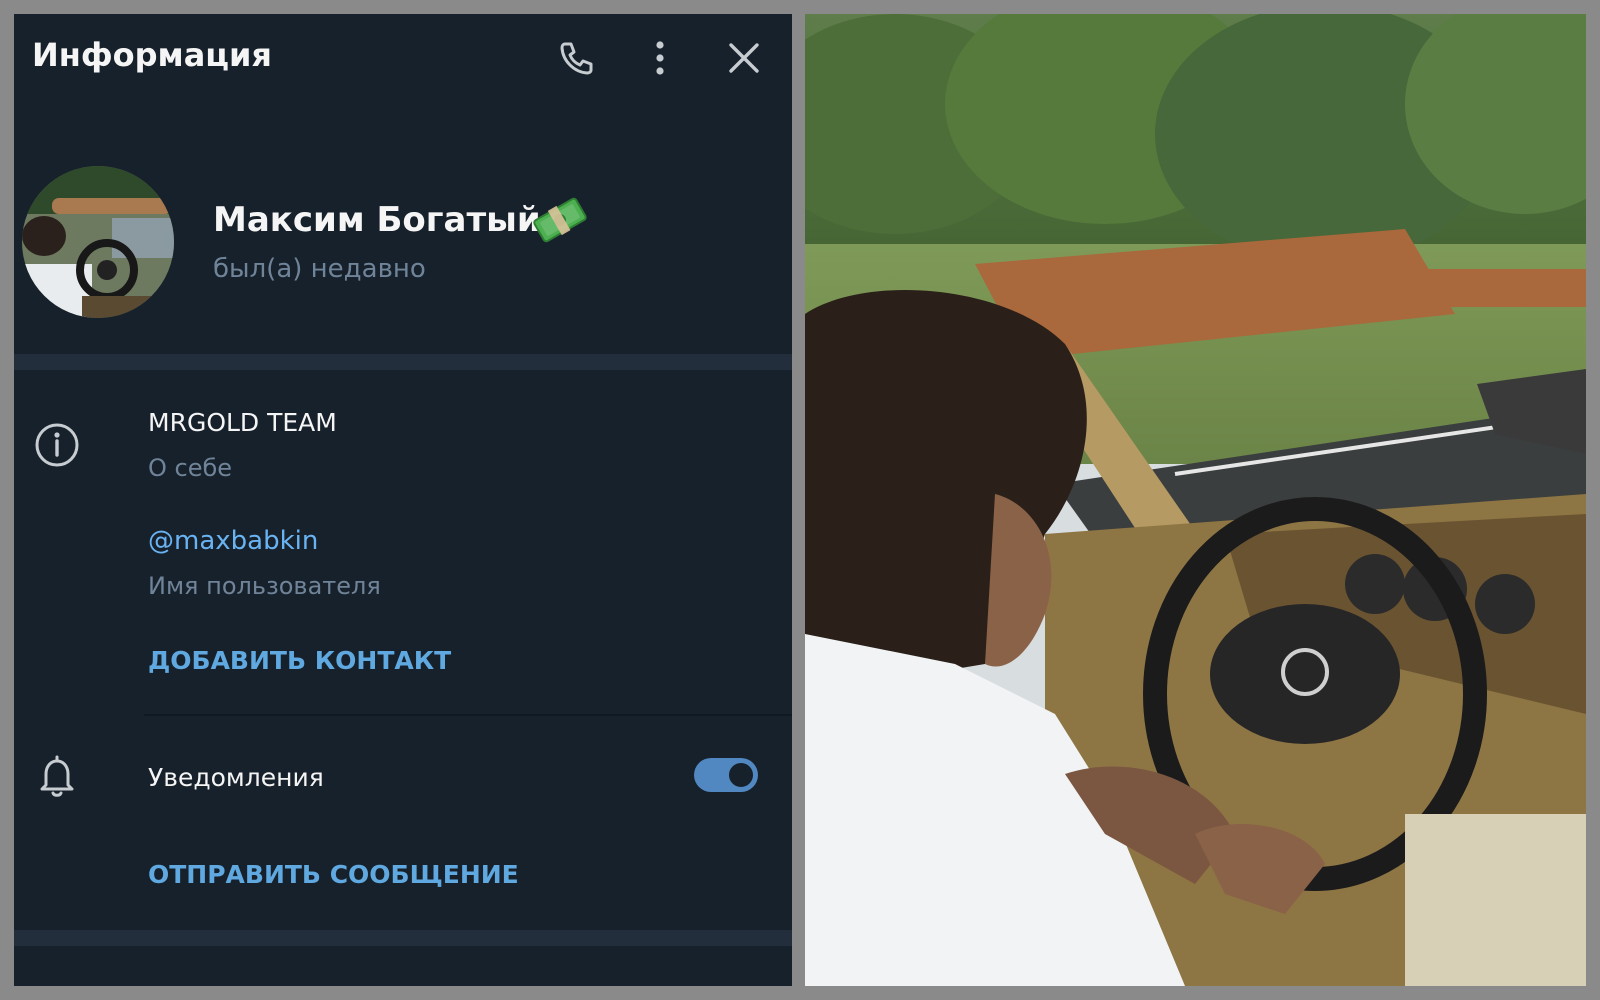  I want to click on avatar, so click(98, 242).